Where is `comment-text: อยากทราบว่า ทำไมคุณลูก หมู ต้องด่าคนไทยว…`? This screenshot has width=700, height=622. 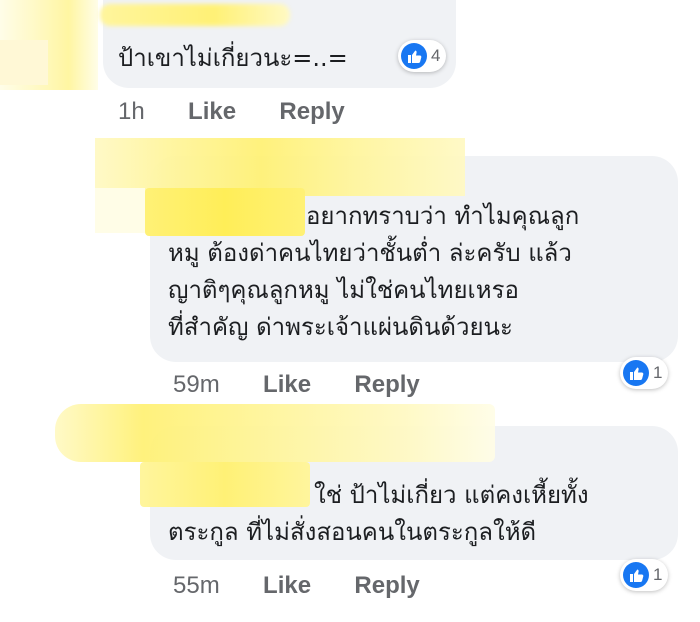 comment-text: อยากทราบว่า ทำไมคุณลูก หมู ต้องด่าคนไทยว… is located at coordinates (374, 271).